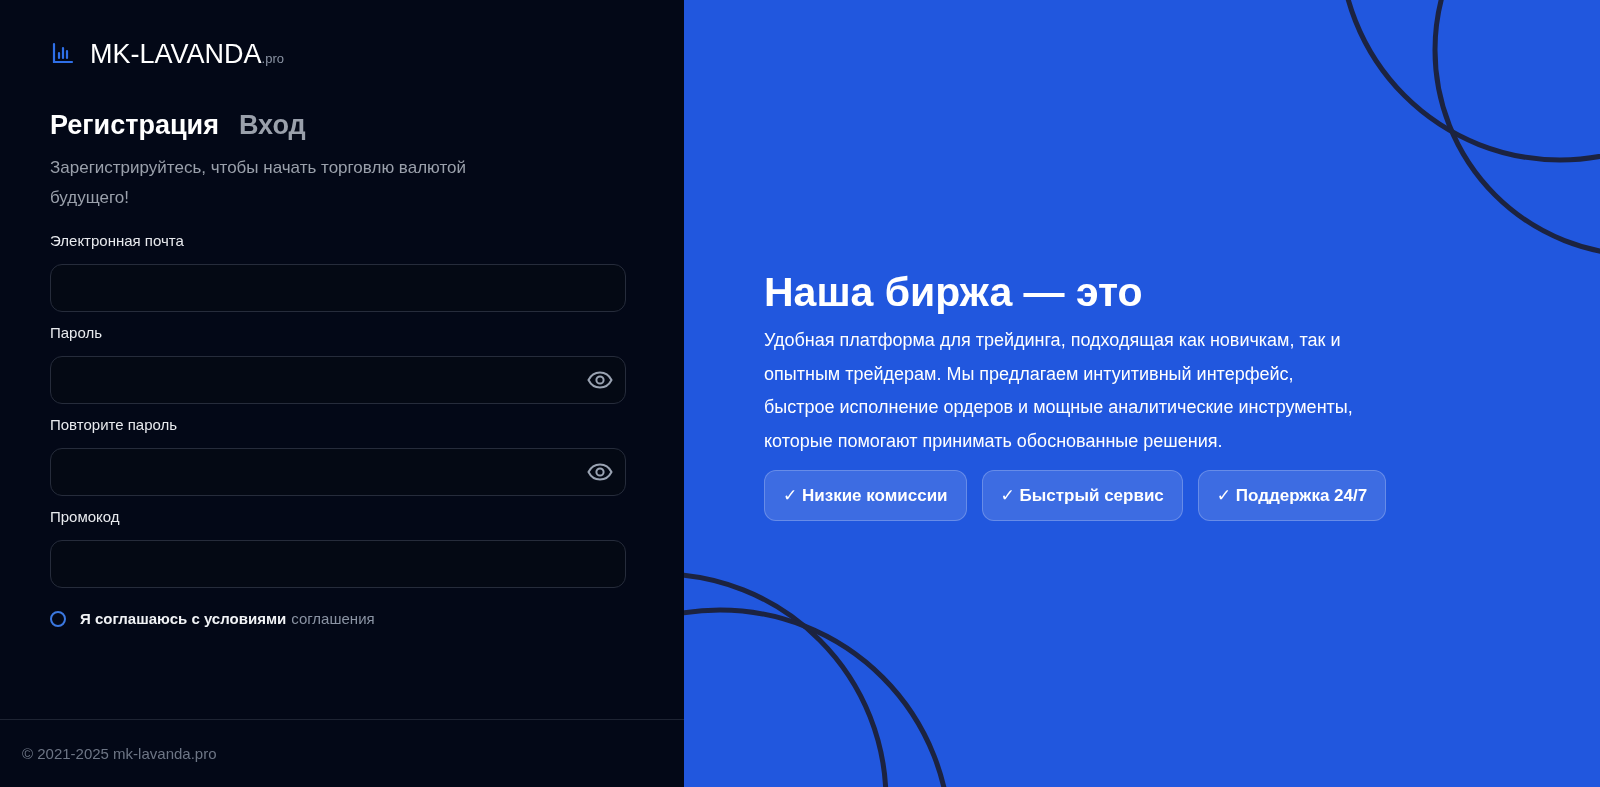 The height and width of the screenshot is (787, 1600). I want to click on agreement-text: Я соглашаюсь с условиями, so click(183, 618).